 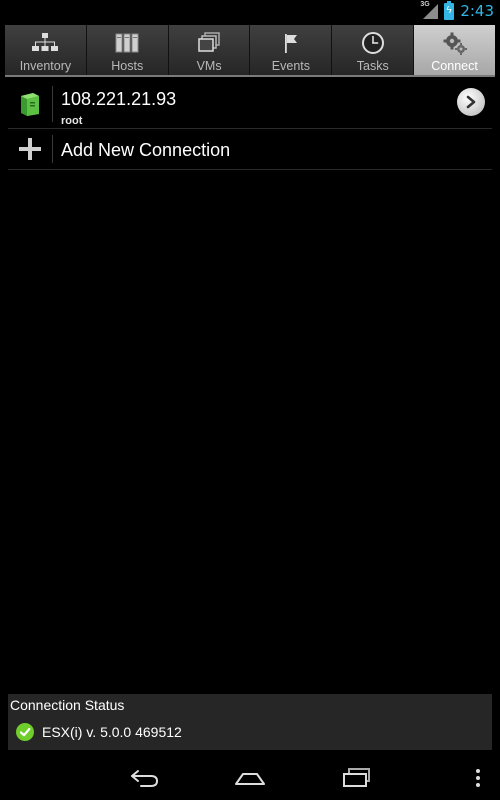 I want to click on chevron-right-icon, so click(x=471, y=102).